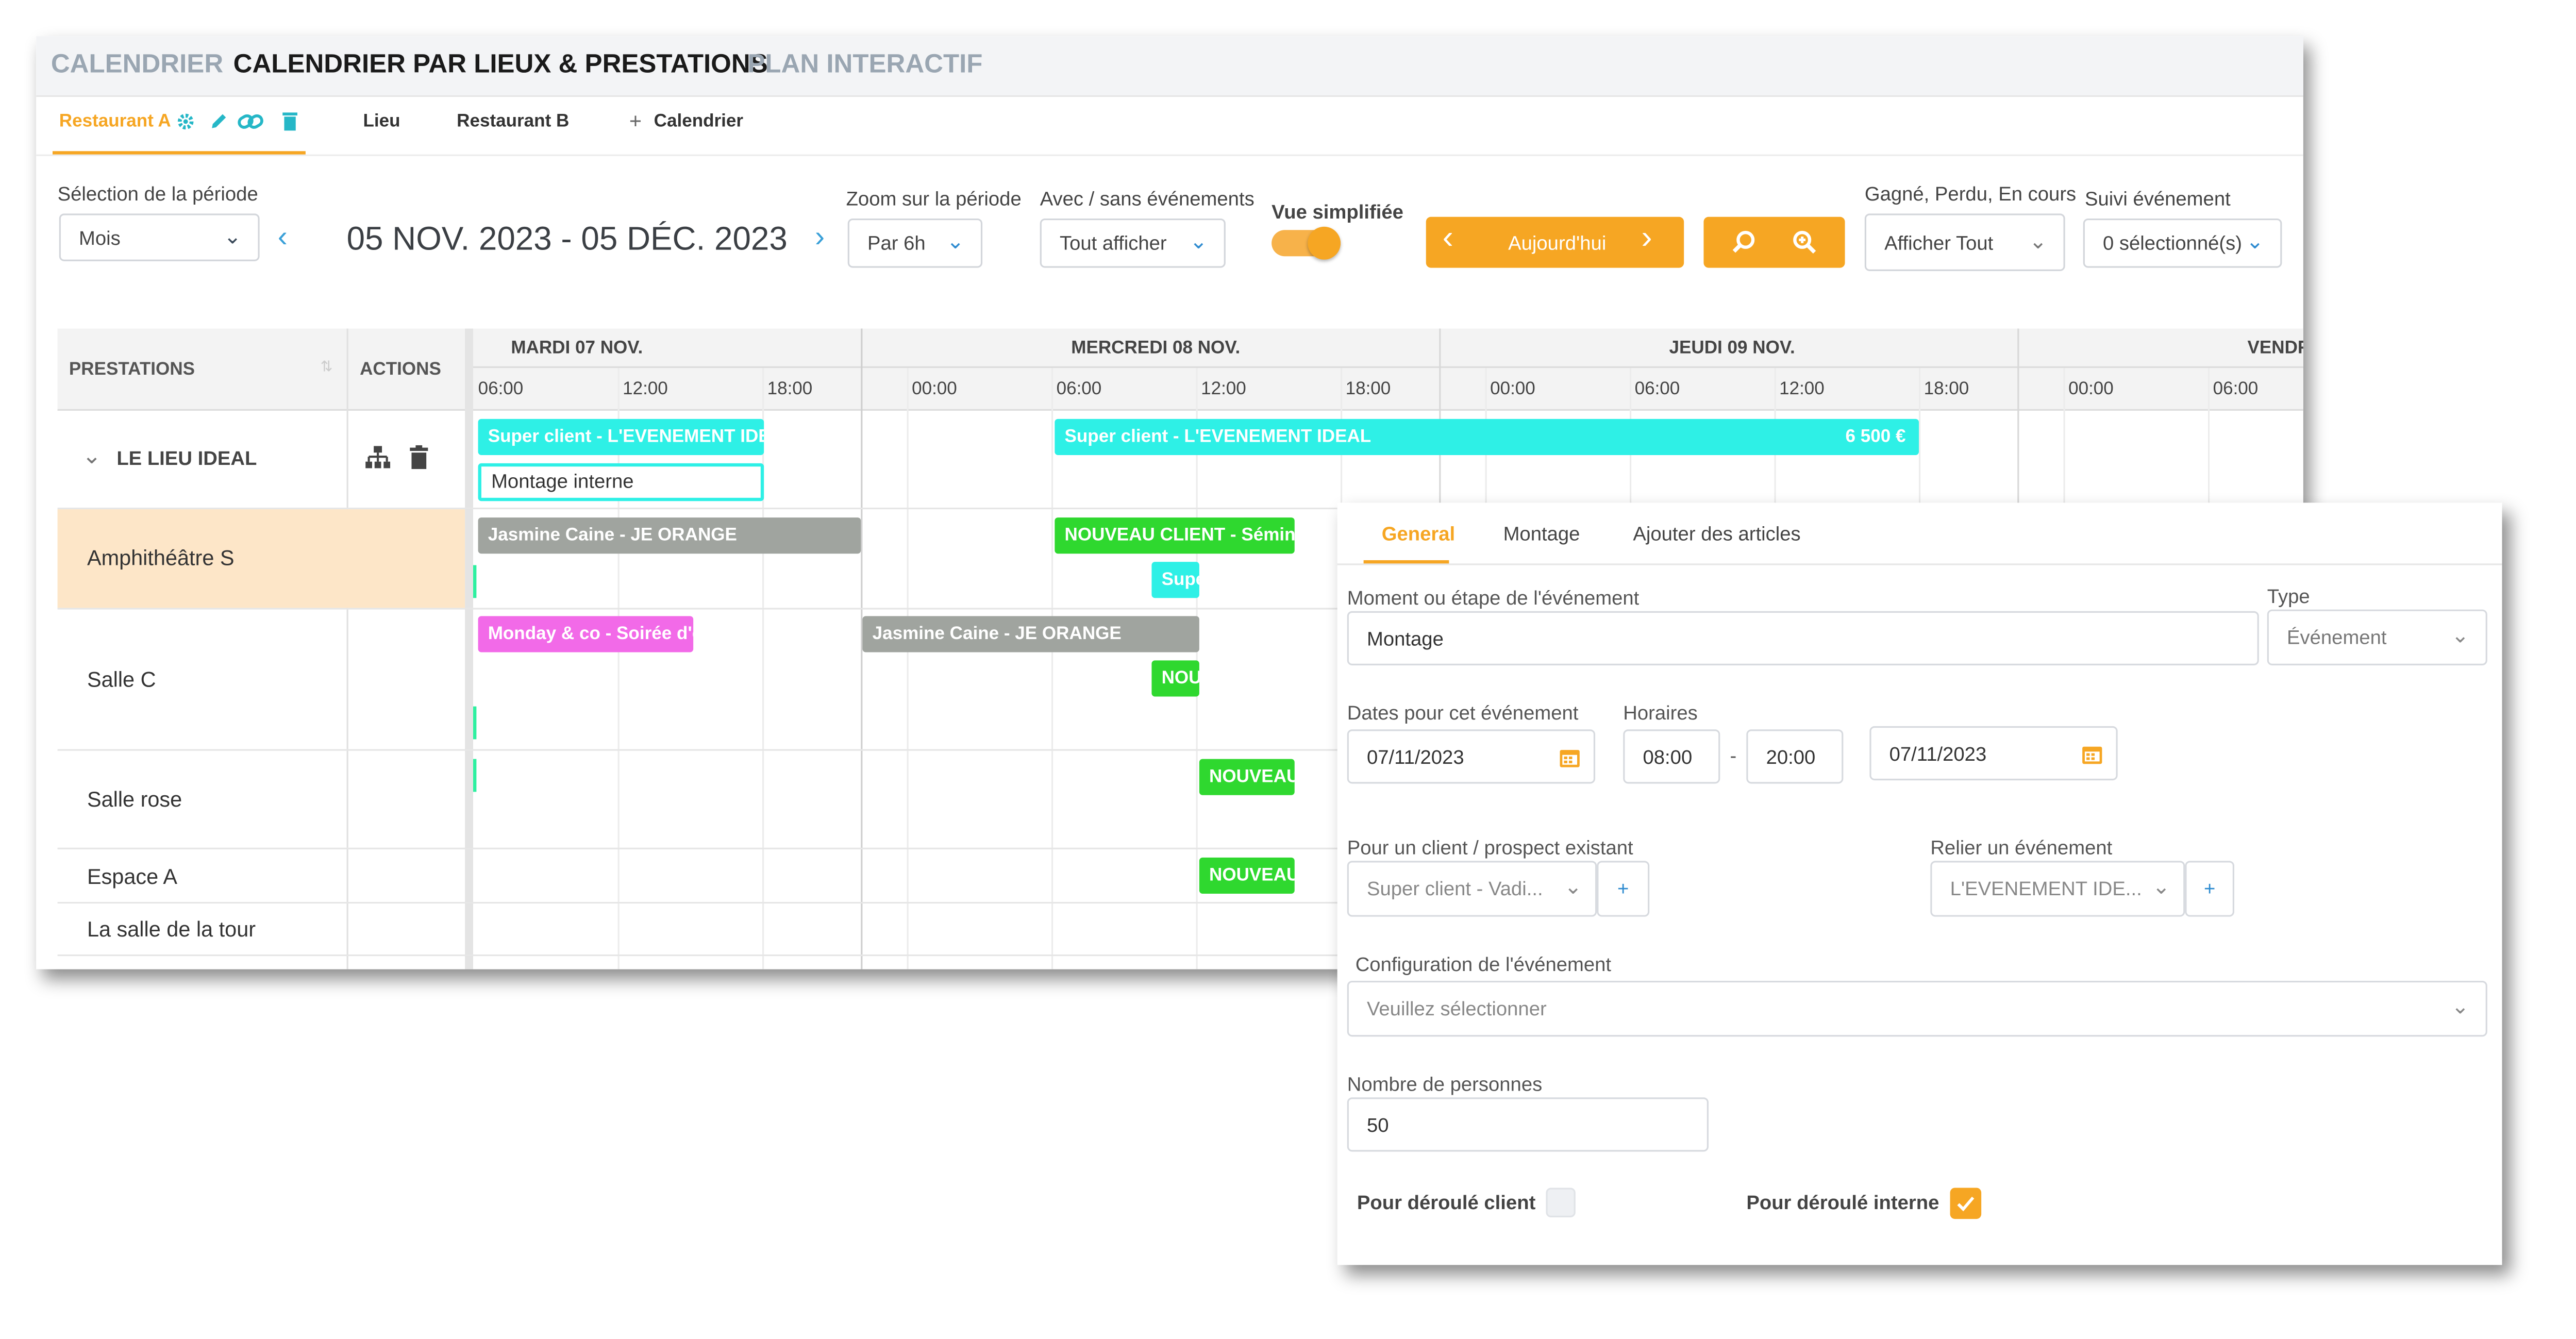 Image resolution: width=2576 pixels, height=1339 pixels. Describe the element at coordinates (115, 122) in the screenshot. I see `sub-tab-restaurant-a: Restaurant A` at that location.